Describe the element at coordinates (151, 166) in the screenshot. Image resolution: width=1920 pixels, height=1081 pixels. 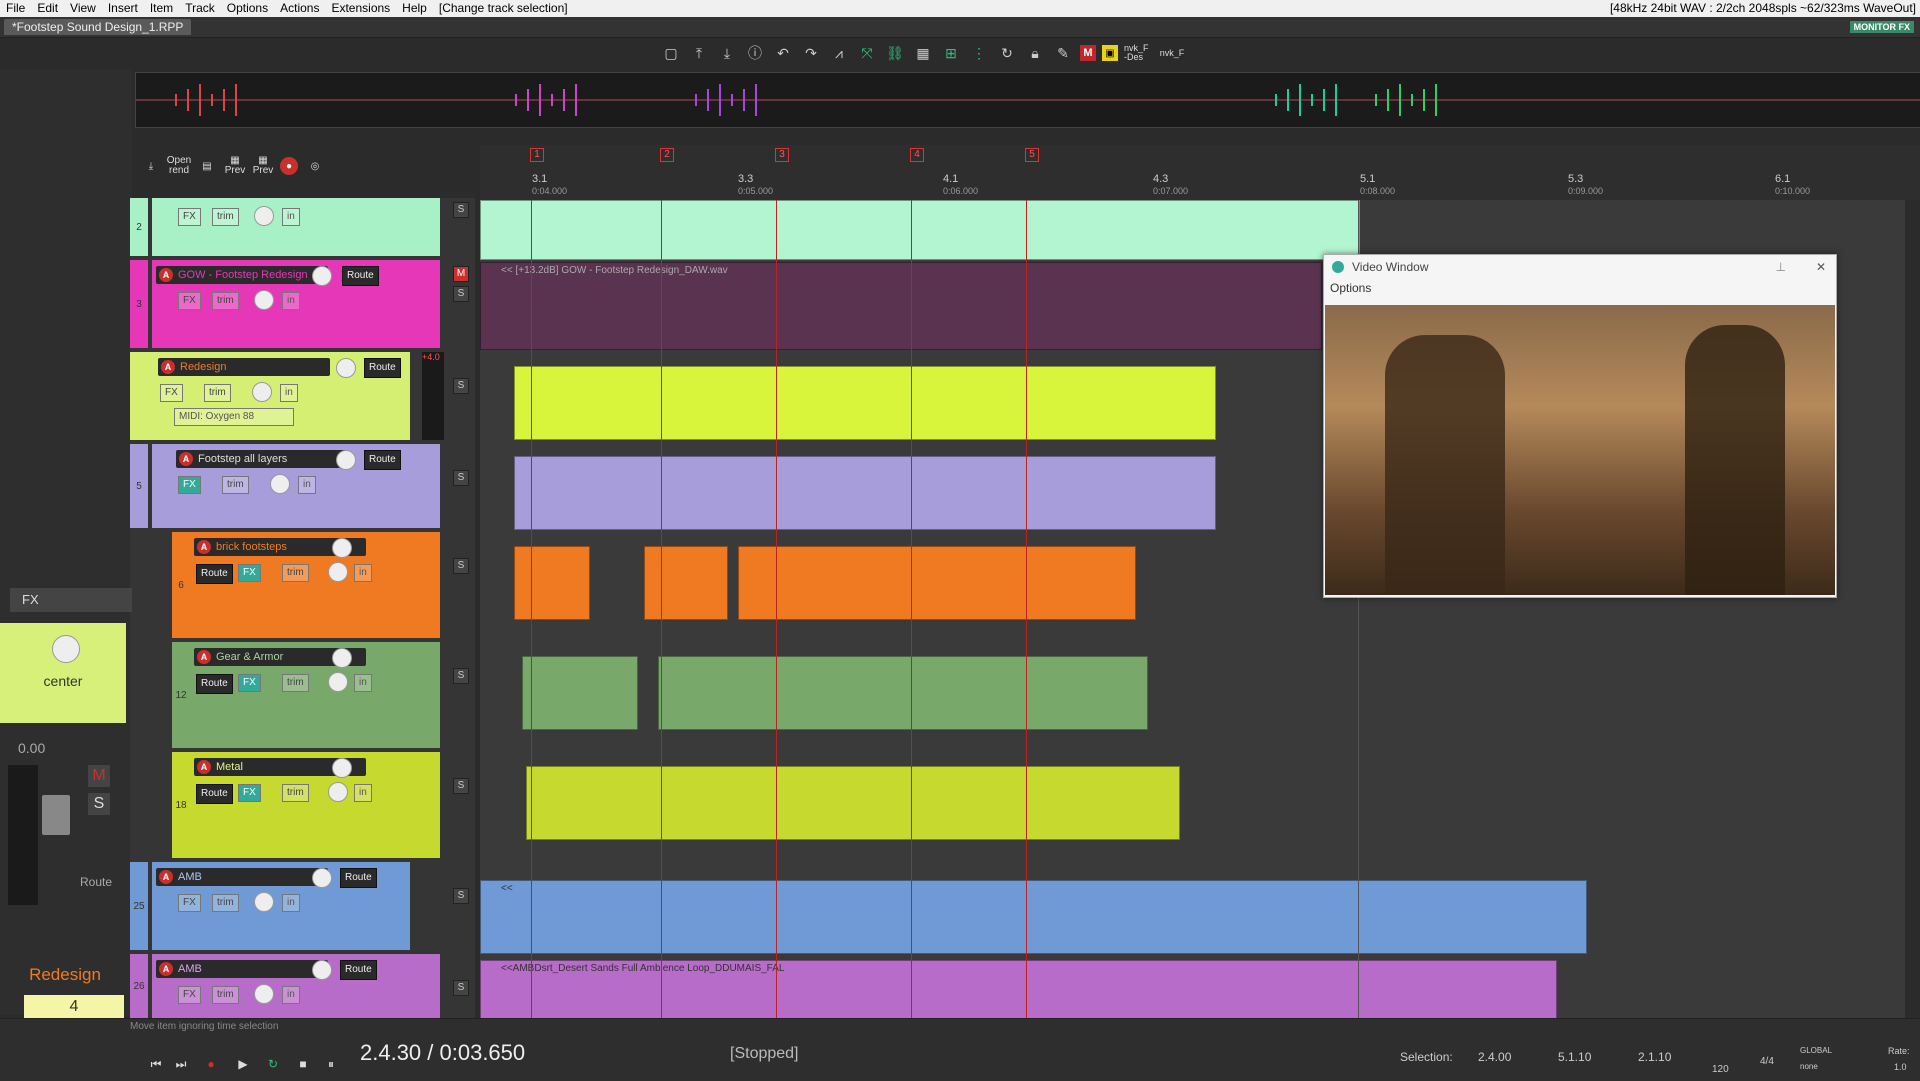
I see `download-icon: ⤓` at that location.